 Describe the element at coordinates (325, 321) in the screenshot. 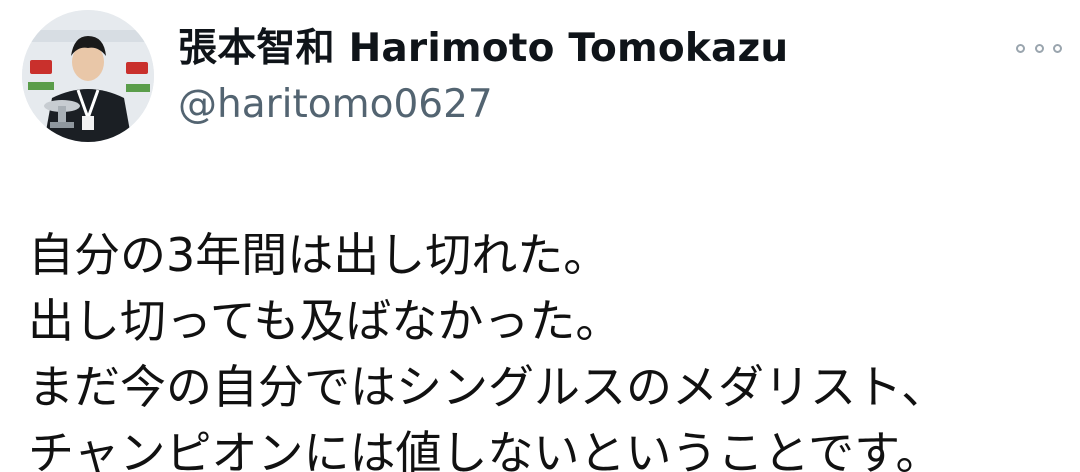

I see `tweet-text-line: 出し切っても及ばなかった。` at that location.